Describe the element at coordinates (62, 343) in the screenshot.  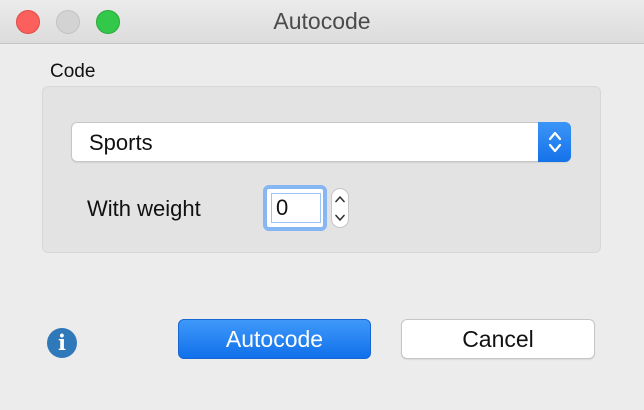
I see `info-icon: i` at that location.